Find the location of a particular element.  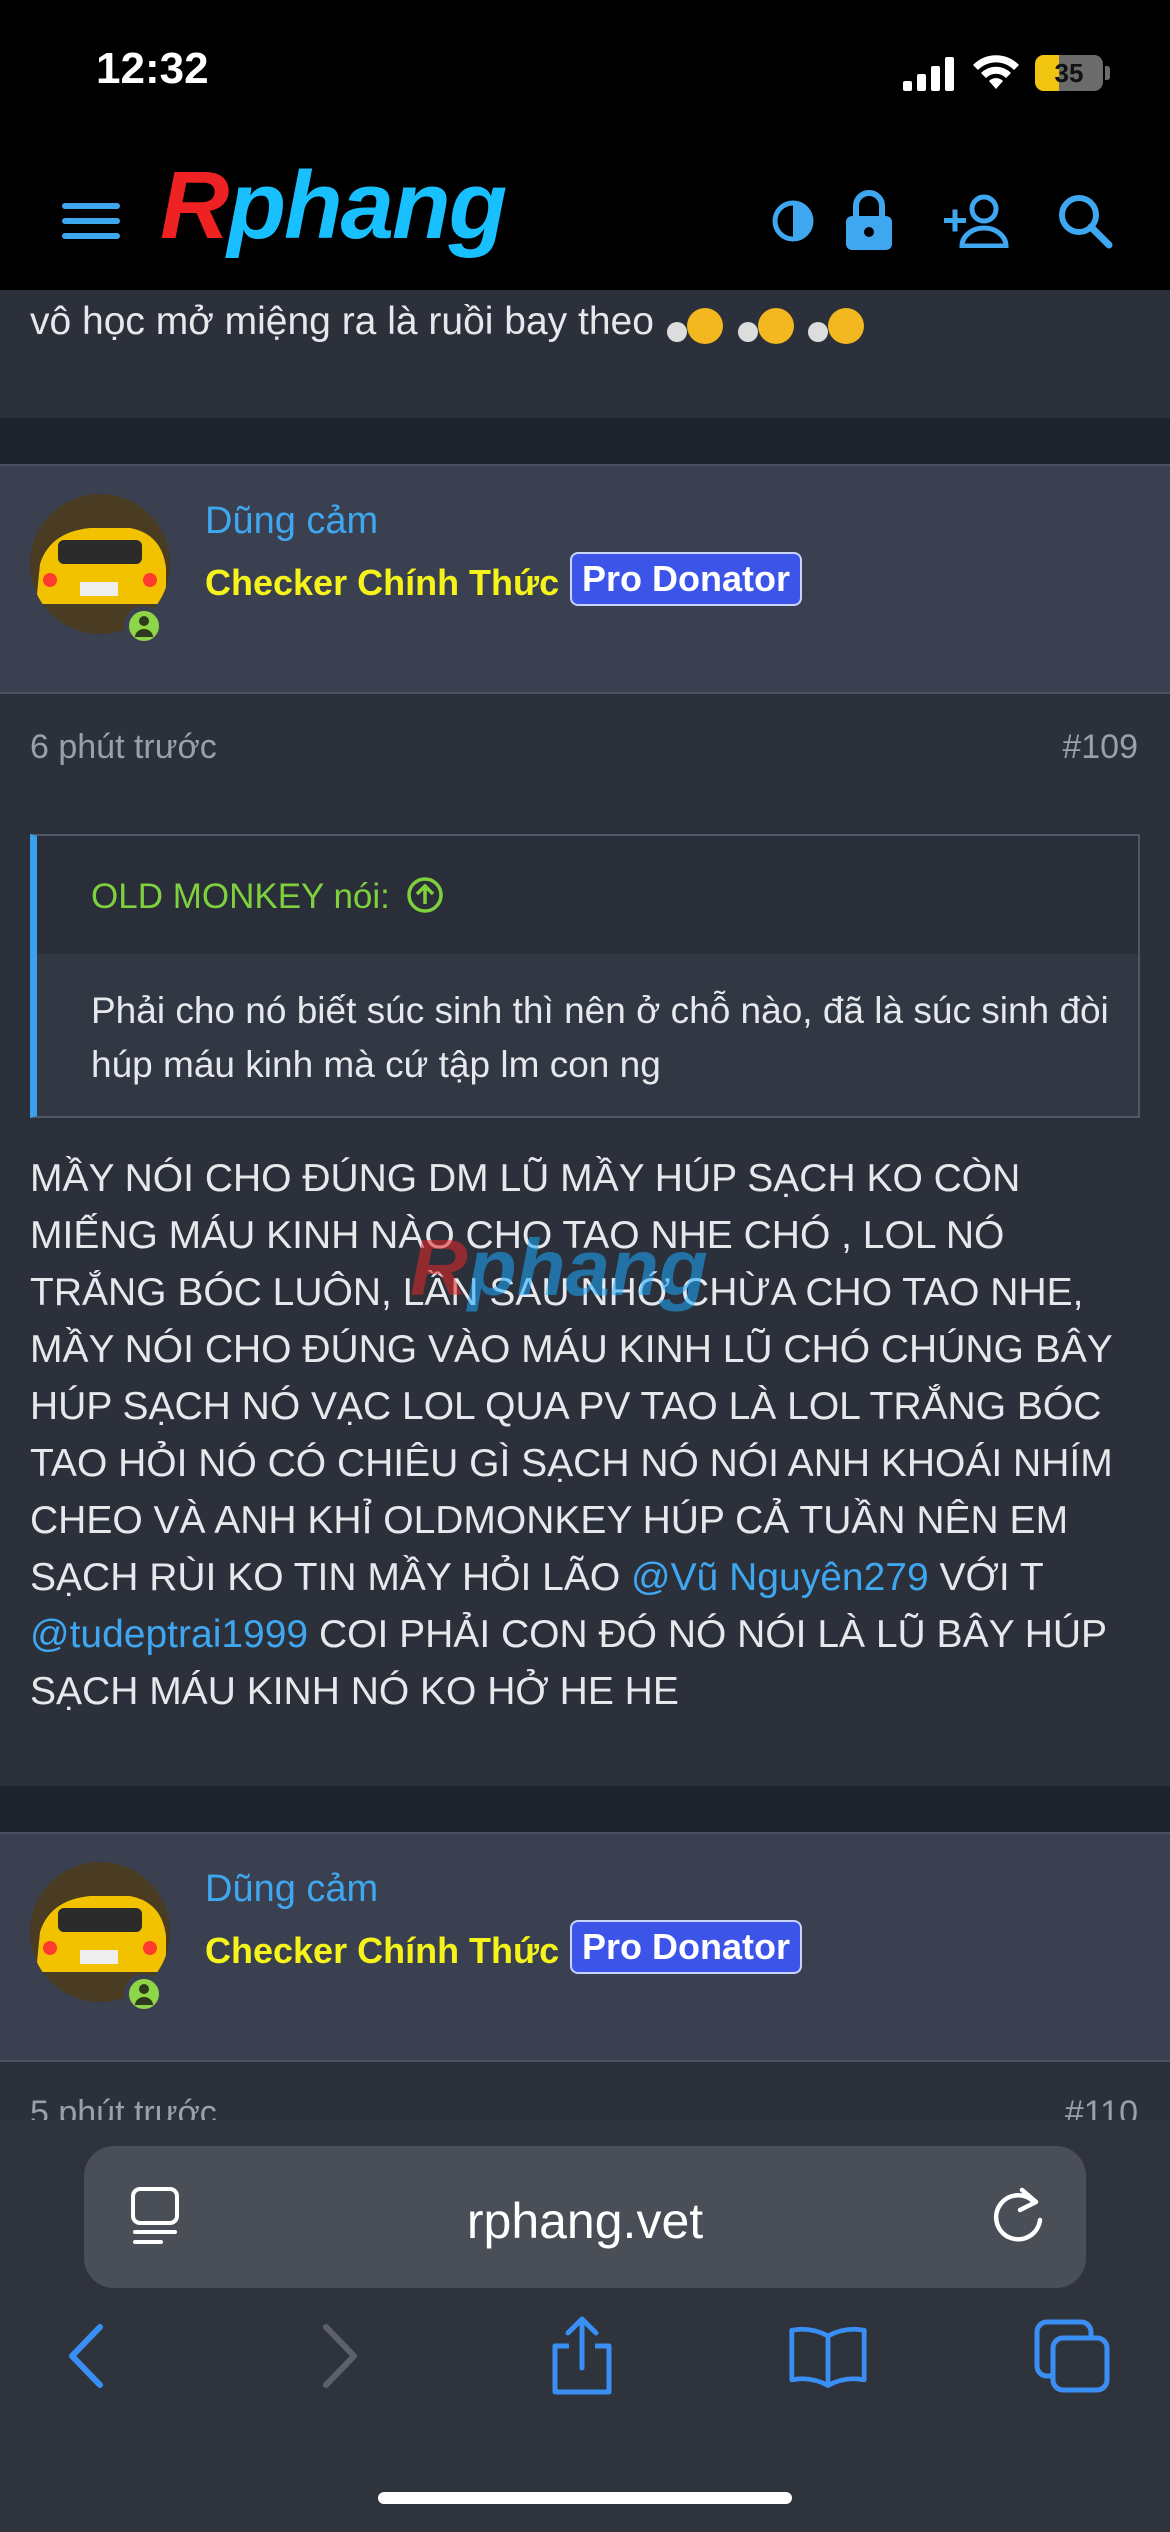

menu-icon is located at coordinates (91, 221).